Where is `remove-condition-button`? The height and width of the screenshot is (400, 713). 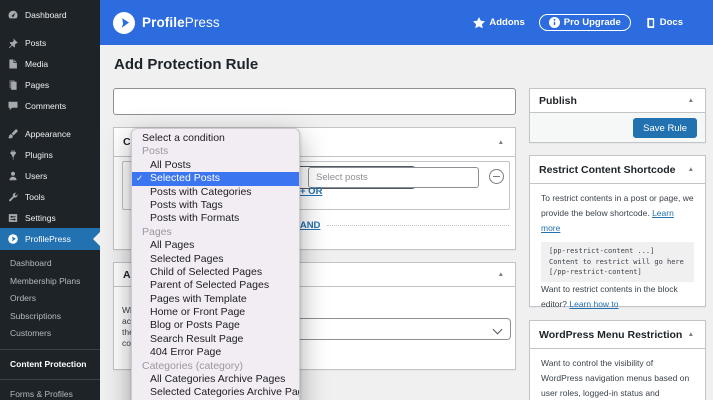
remove-condition-button is located at coordinates (496, 176).